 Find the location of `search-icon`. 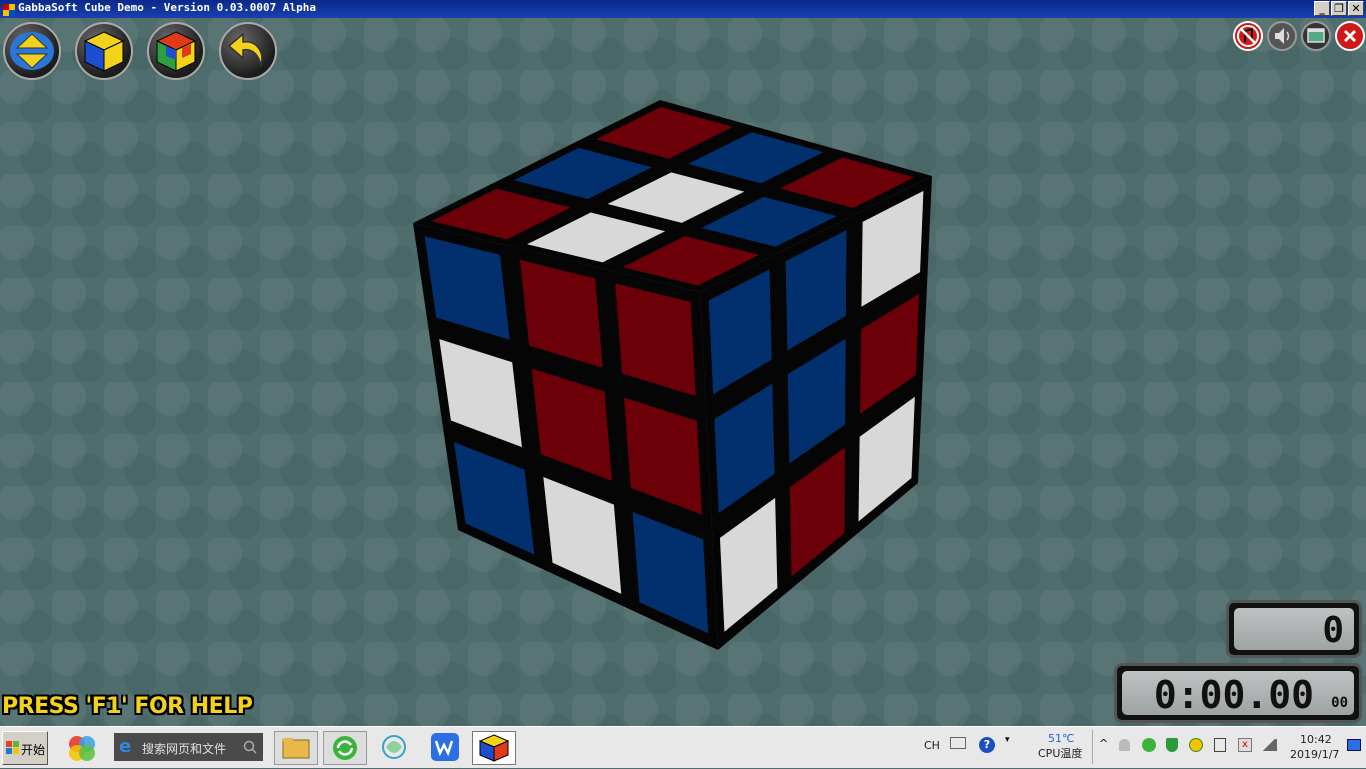

search-icon is located at coordinates (250, 747).